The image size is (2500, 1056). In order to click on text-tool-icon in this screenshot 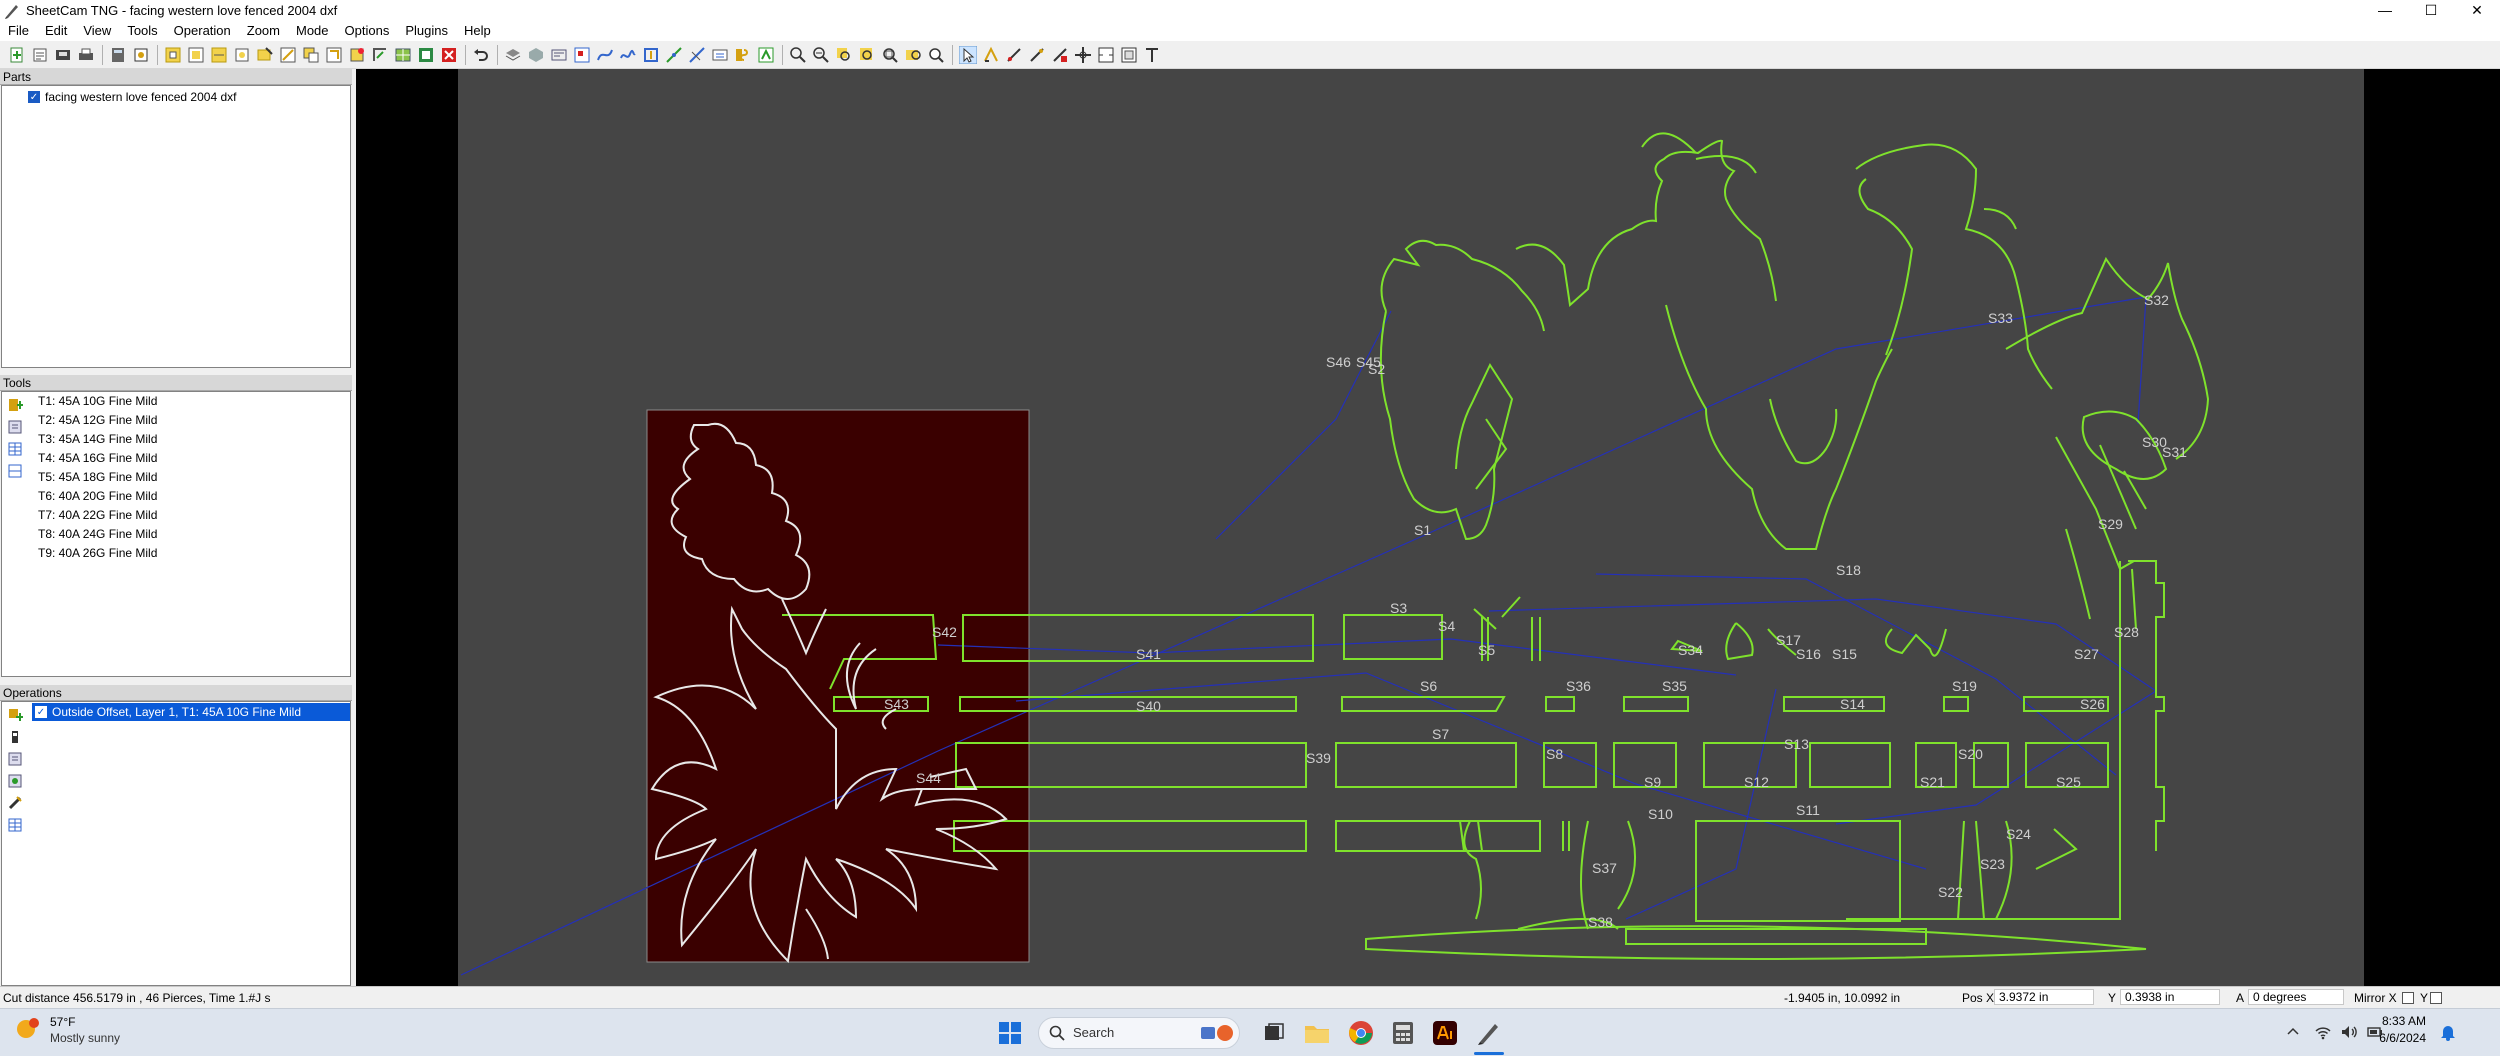, I will do `click(1152, 55)`.